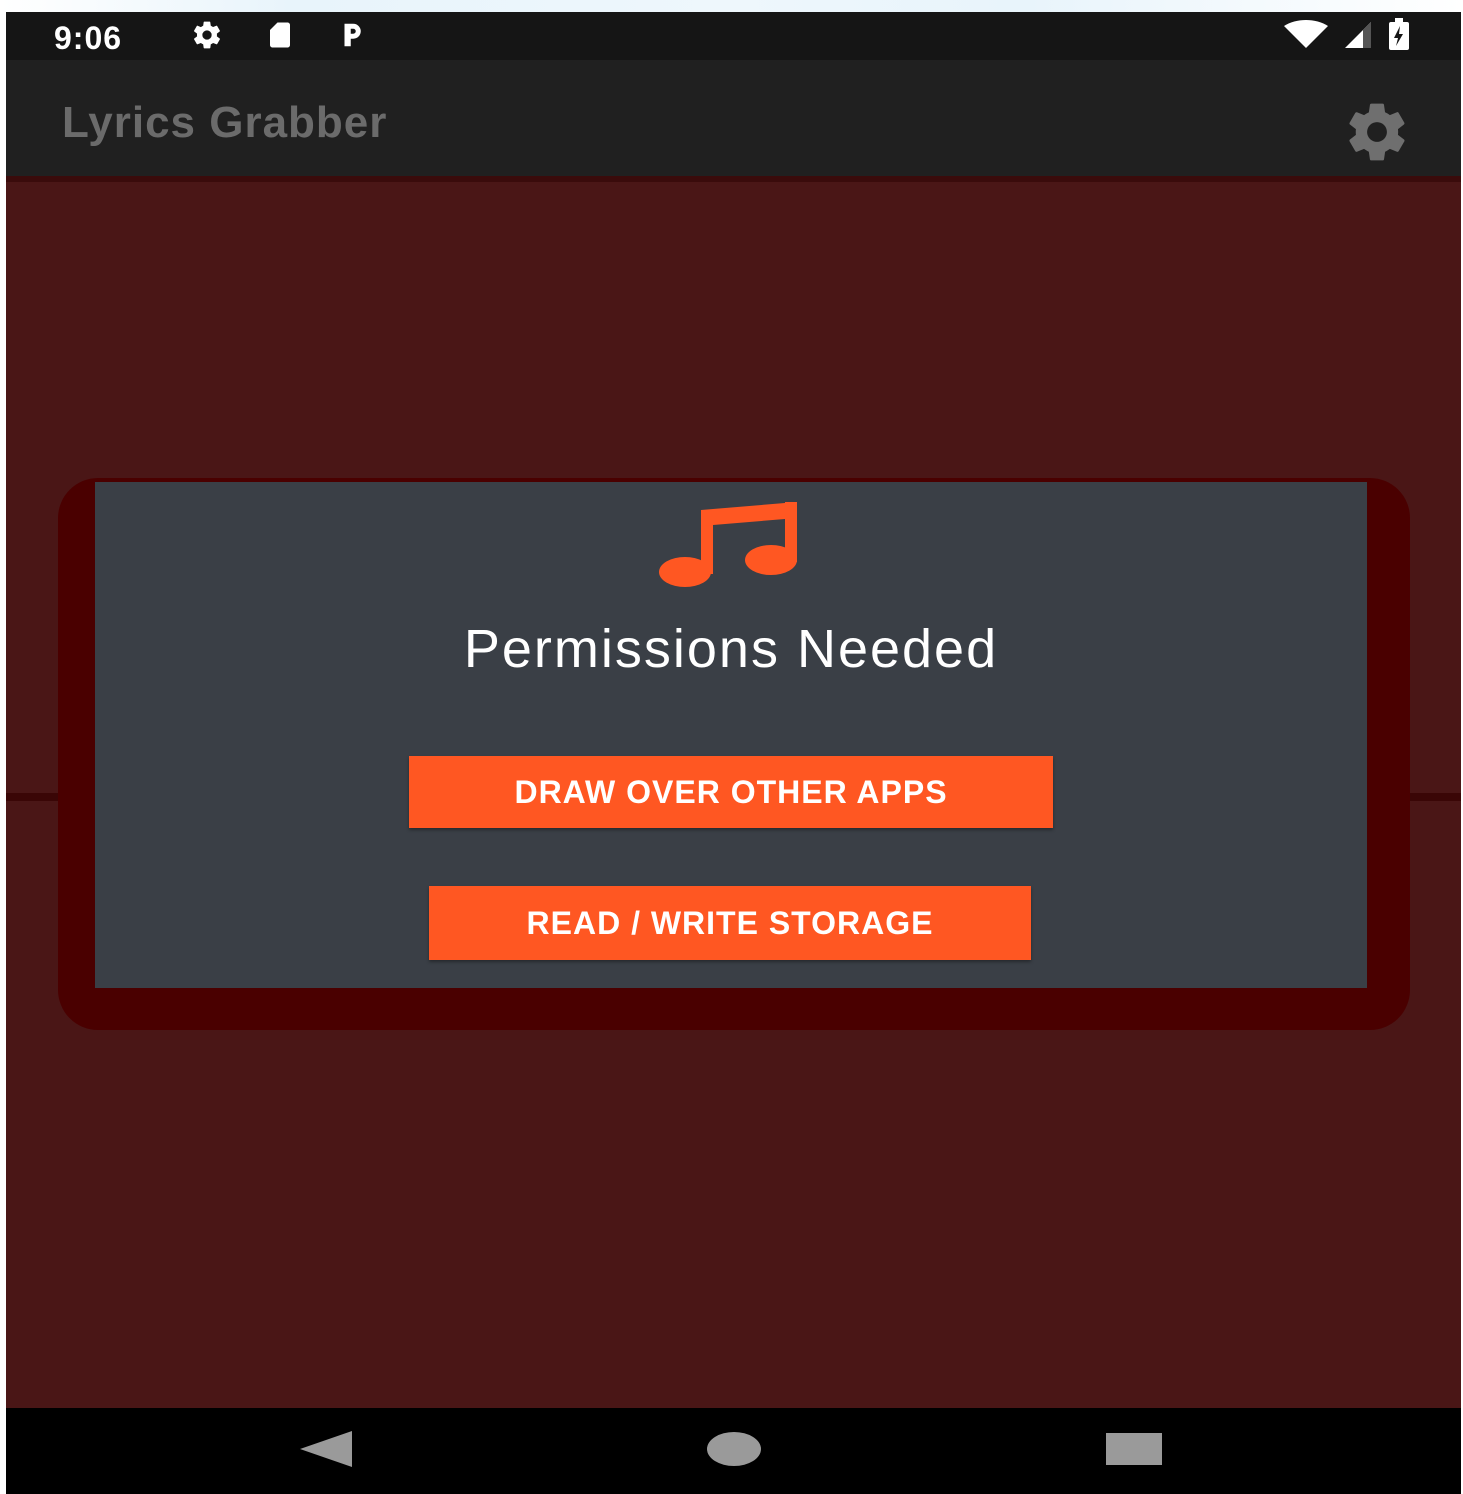 The height and width of the screenshot is (1494, 1463). What do you see at coordinates (730, 545) in the screenshot?
I see `music-note-icon` at bounding box center [730, 545].